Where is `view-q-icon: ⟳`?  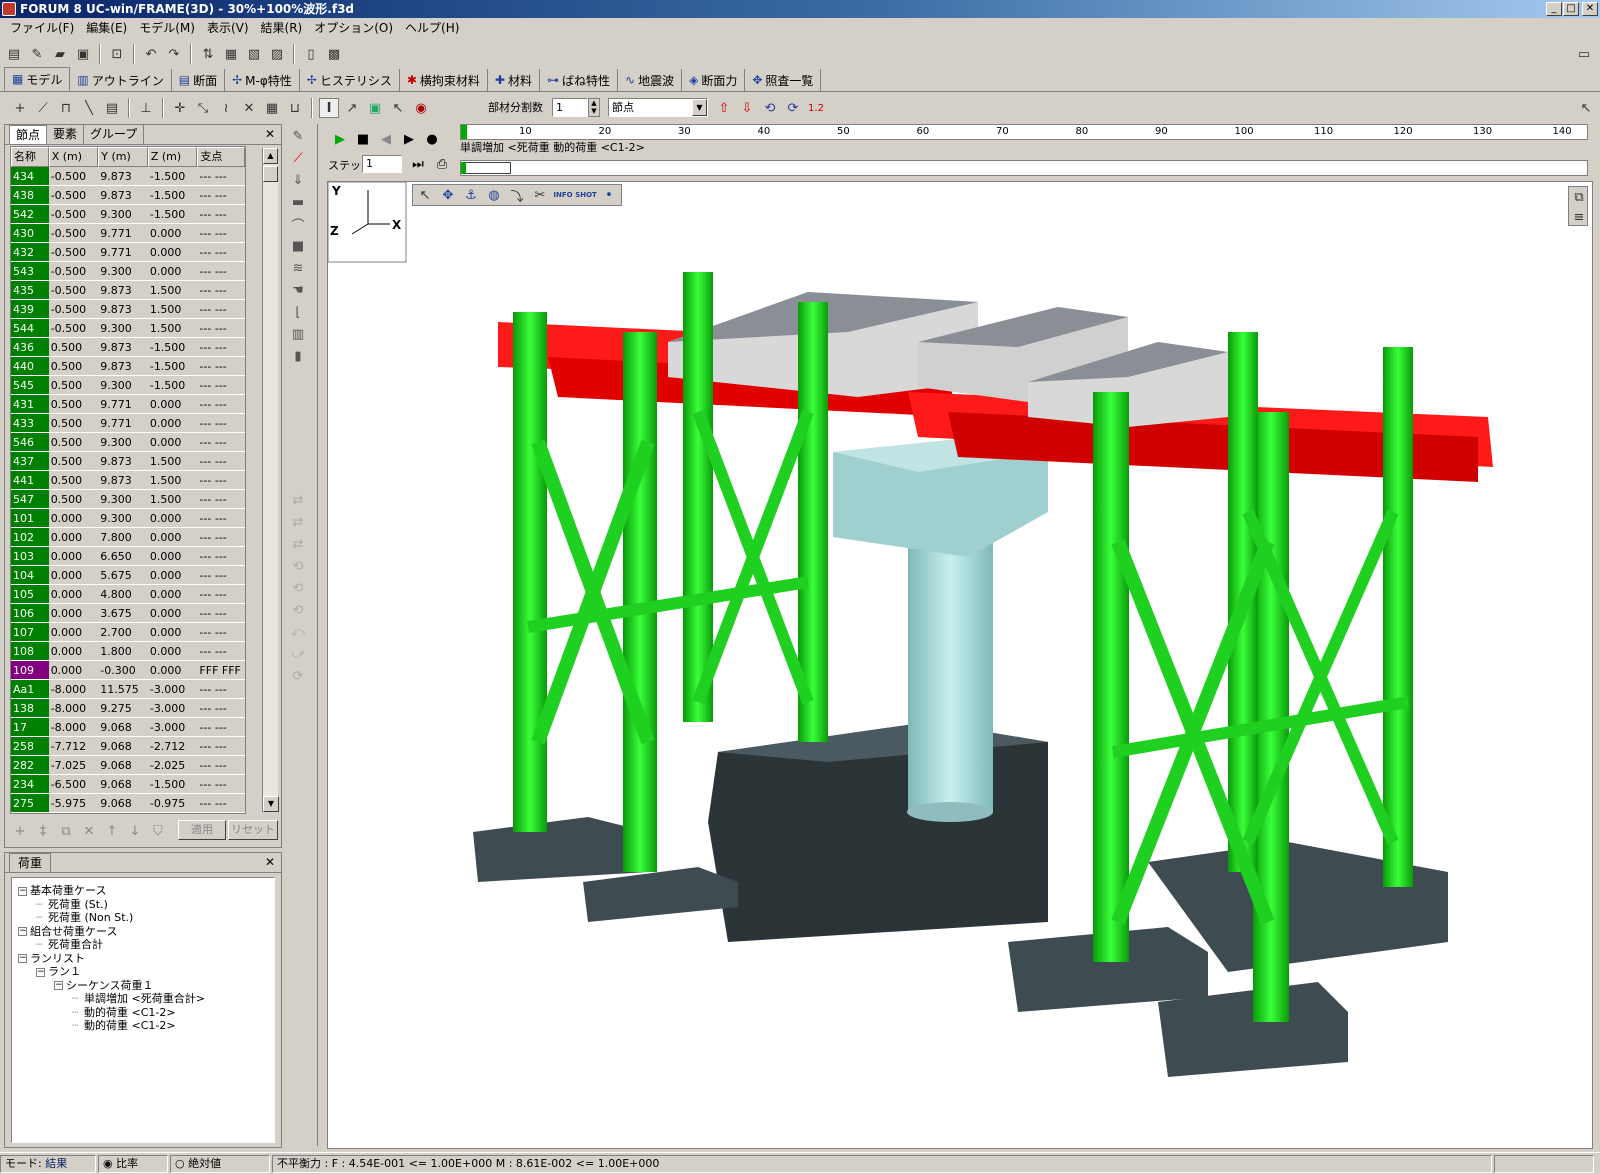
view-q-icon: ⟳ is located at coordinates (298, 676).